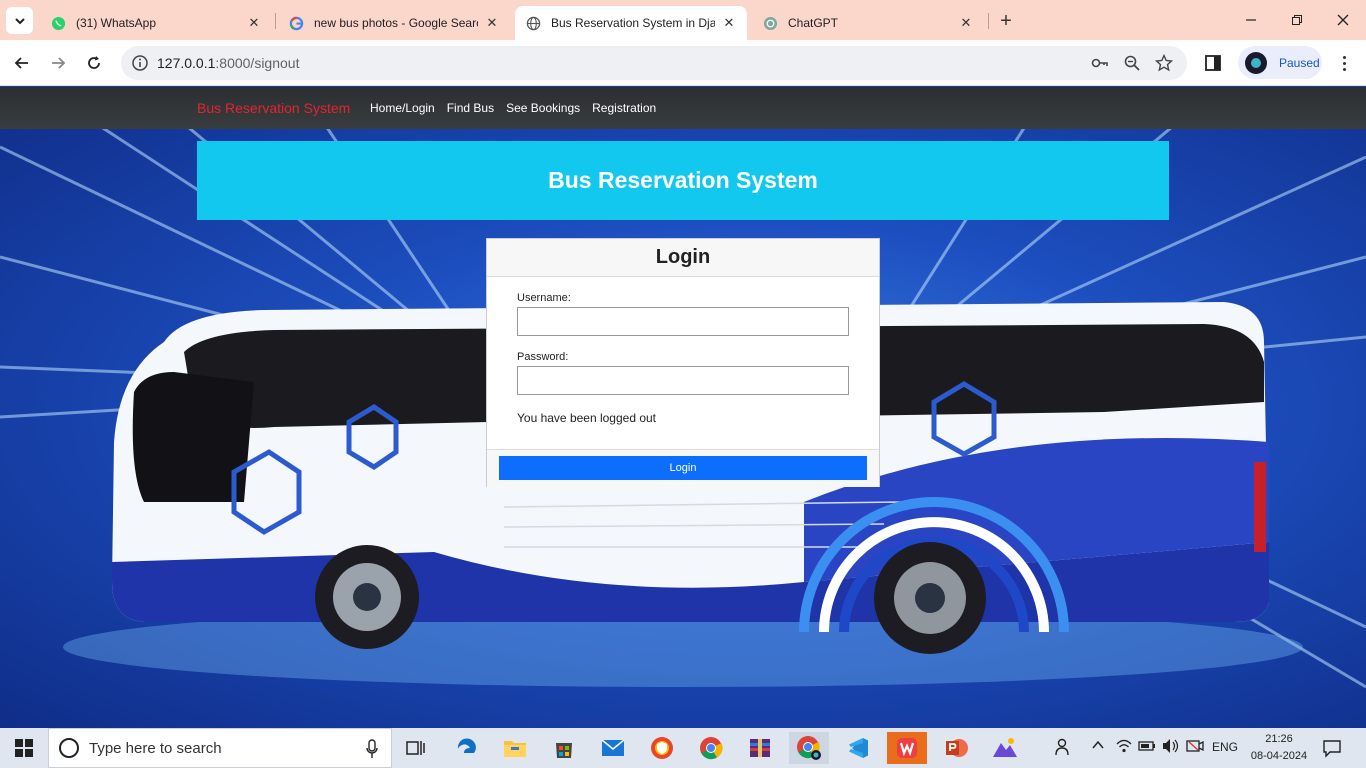 This screenshot has width=1366, height=768. What do you see at coordinates (273, 108) in the screenshot?
I see `navbar-brand: Bus Reservation System` at bounding box center [273, 108].